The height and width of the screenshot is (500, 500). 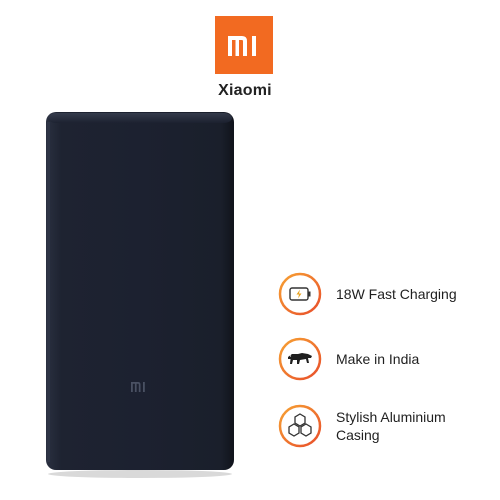 I want to click on battery-charging-icon, so click(x=300, y=294).